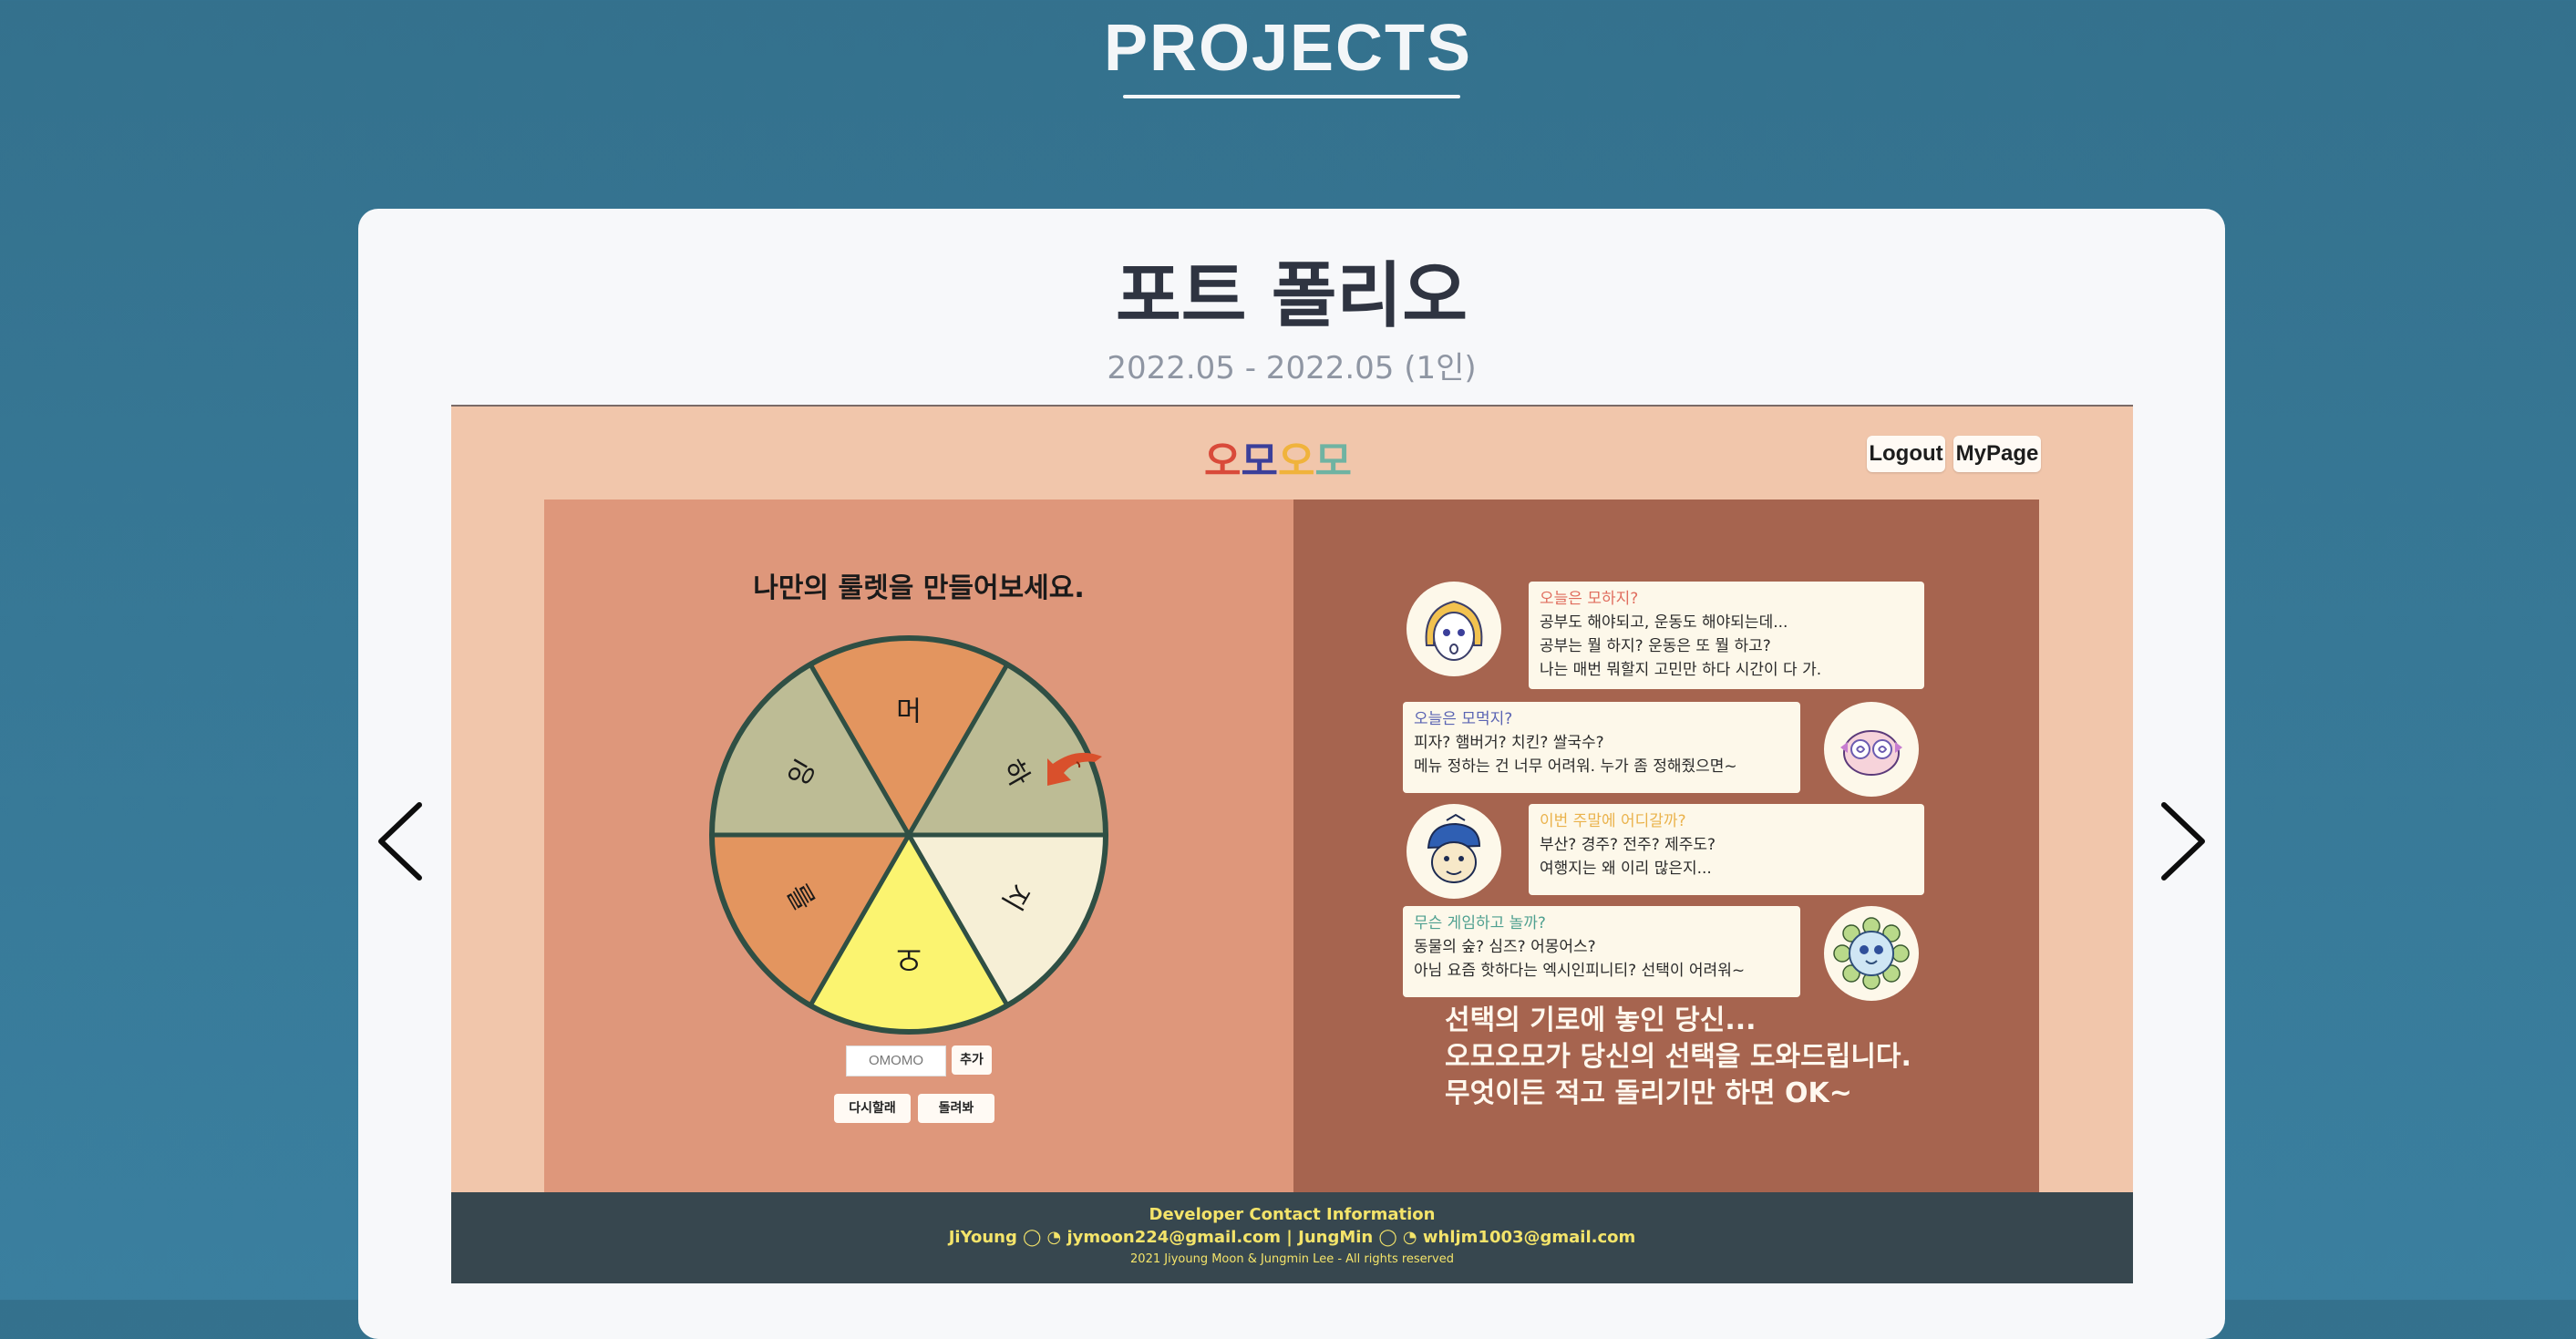 The image size is (2576, 1339). I want to click on girl-face-icon, so click(1454, 630).